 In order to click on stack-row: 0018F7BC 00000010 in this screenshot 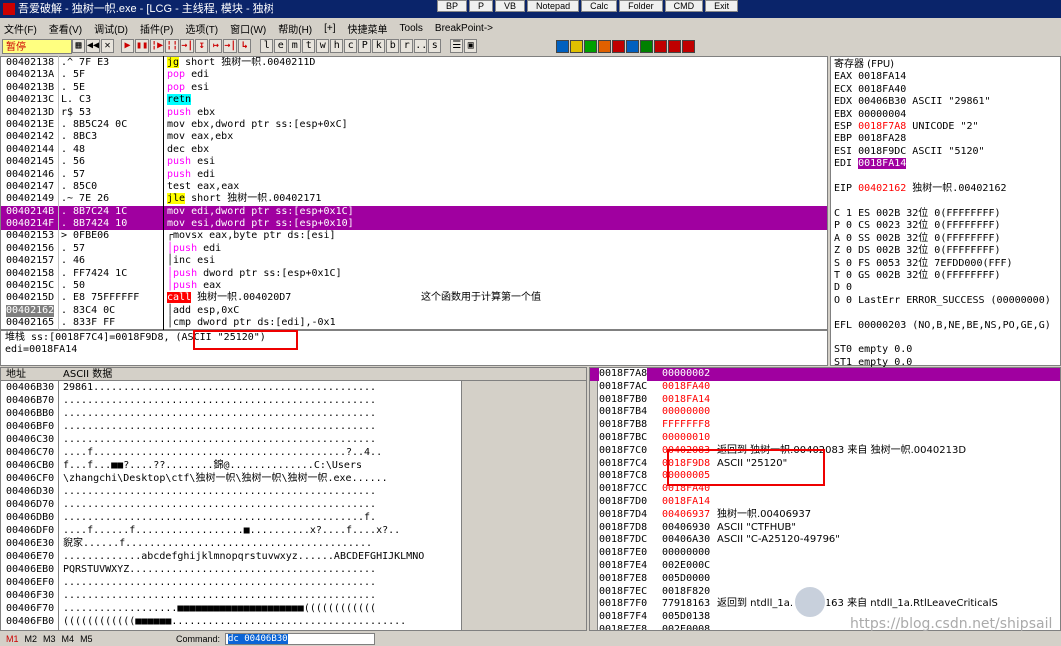, I will do `click(825, 438)`.